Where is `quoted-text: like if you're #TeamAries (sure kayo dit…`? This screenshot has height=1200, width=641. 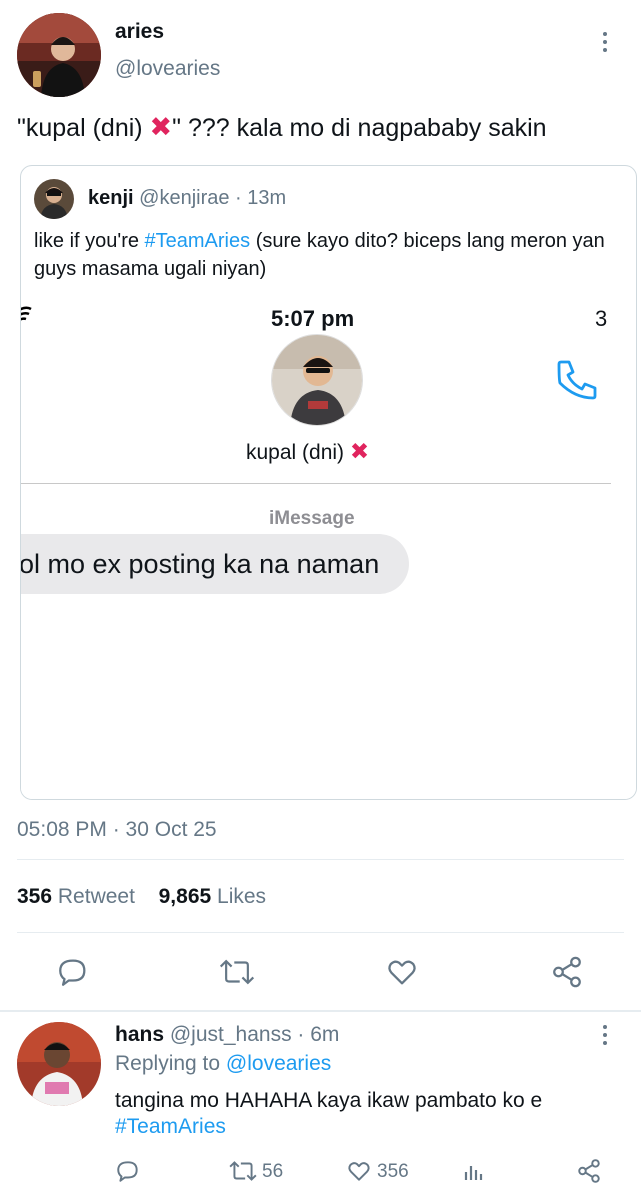
quoted-text: like if you're #TeamAries (sure kayo dit… is located at coordinates (324, 255).